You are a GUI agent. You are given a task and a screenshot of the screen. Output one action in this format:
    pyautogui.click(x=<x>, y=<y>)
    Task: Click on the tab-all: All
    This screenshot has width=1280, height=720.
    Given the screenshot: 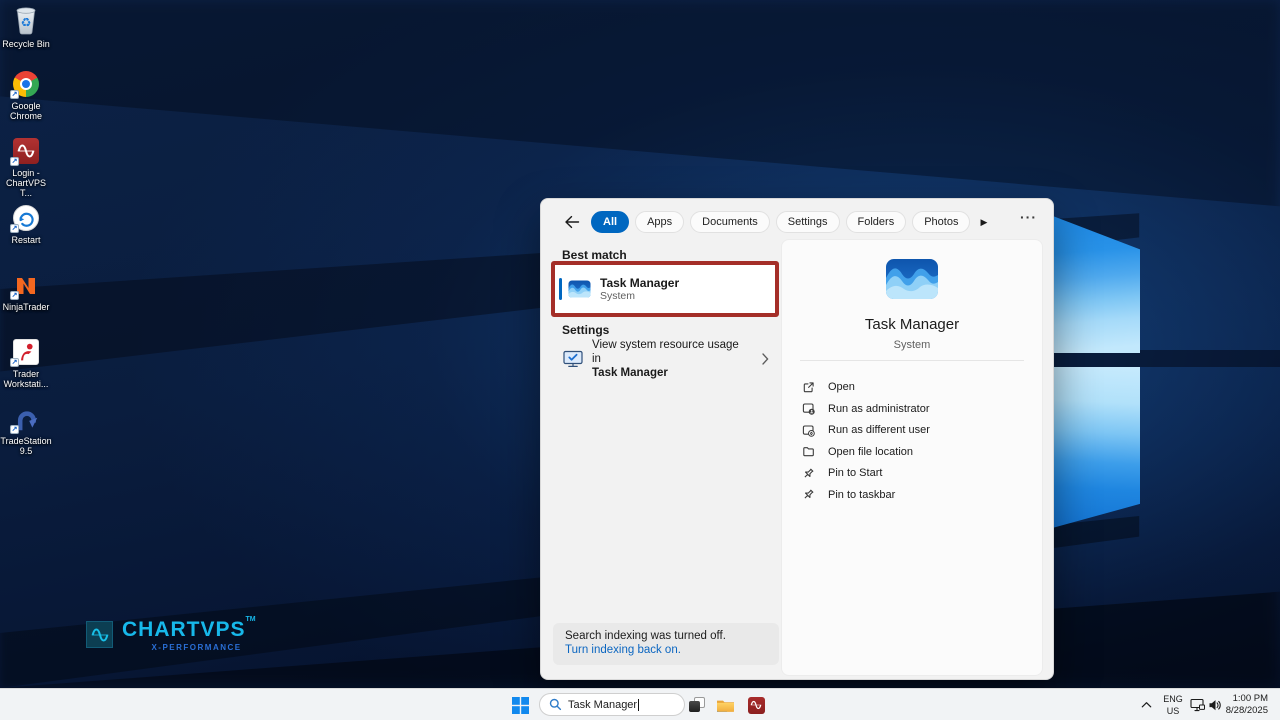 What is the action you would take?
    pyautogui.click(x=610, y=222)
    